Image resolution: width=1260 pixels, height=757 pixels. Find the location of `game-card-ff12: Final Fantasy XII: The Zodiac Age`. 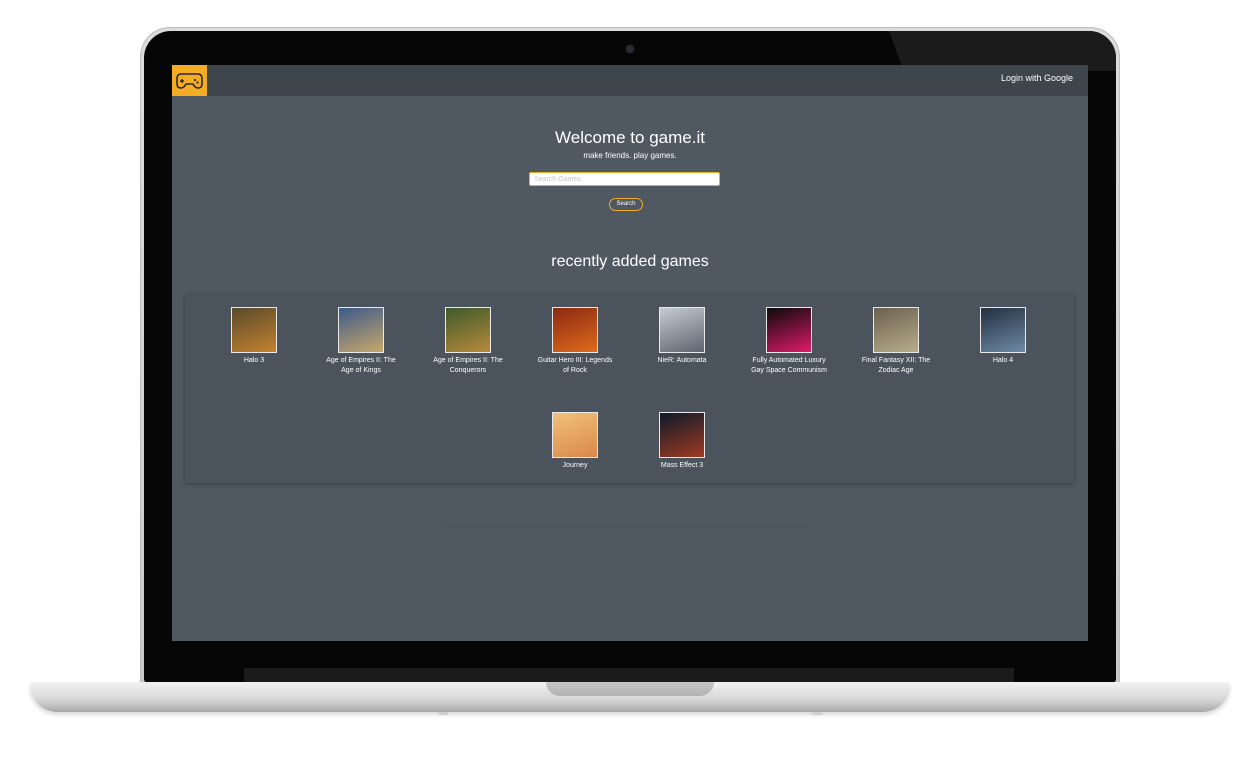

game-card-ff12: Final Fantasy XII: The Zodiac Age is located at coordinates (896, 341).